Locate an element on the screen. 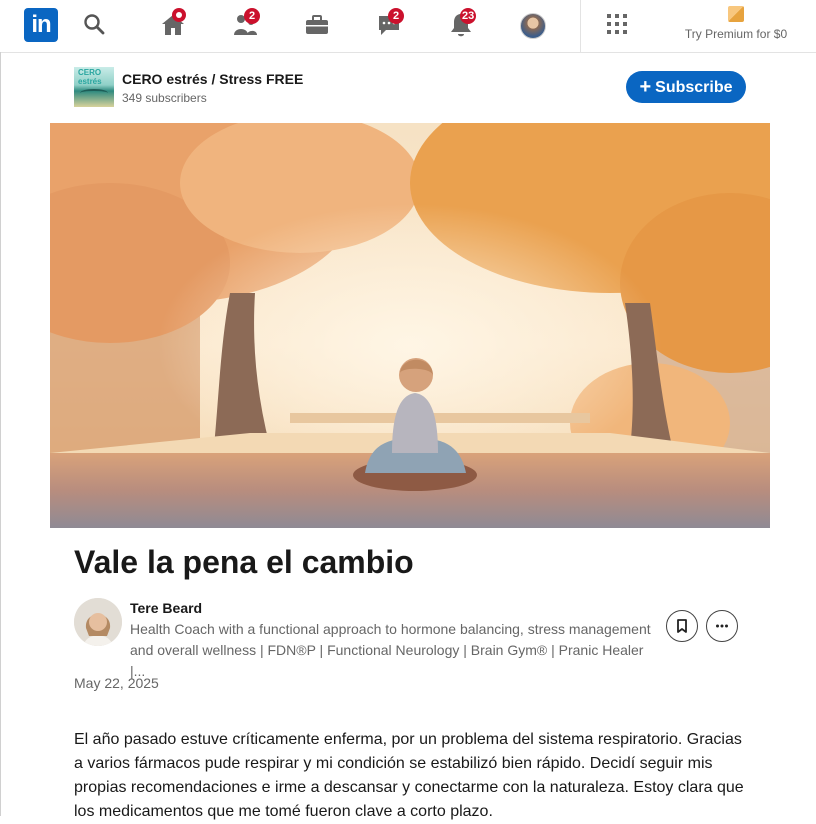  messaging-badge: 2 is located at coordinates (396, 16).